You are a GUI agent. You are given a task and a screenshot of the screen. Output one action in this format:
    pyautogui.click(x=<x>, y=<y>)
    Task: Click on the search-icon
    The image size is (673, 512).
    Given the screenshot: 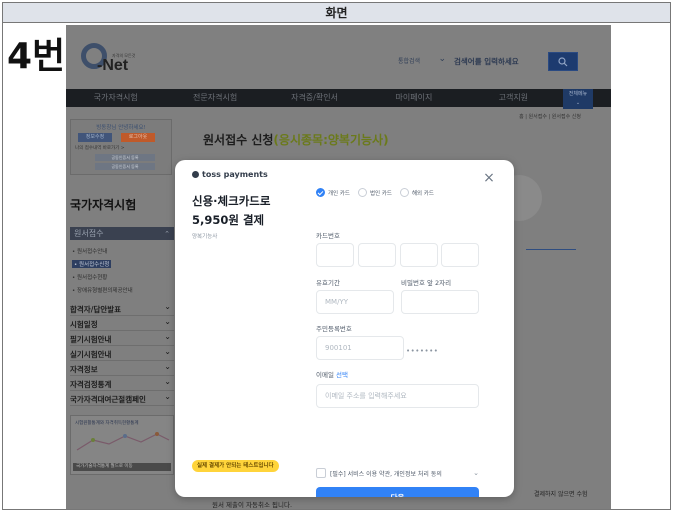 What is the action you would take?
    pyautogui.click(x=563, y=61)
    